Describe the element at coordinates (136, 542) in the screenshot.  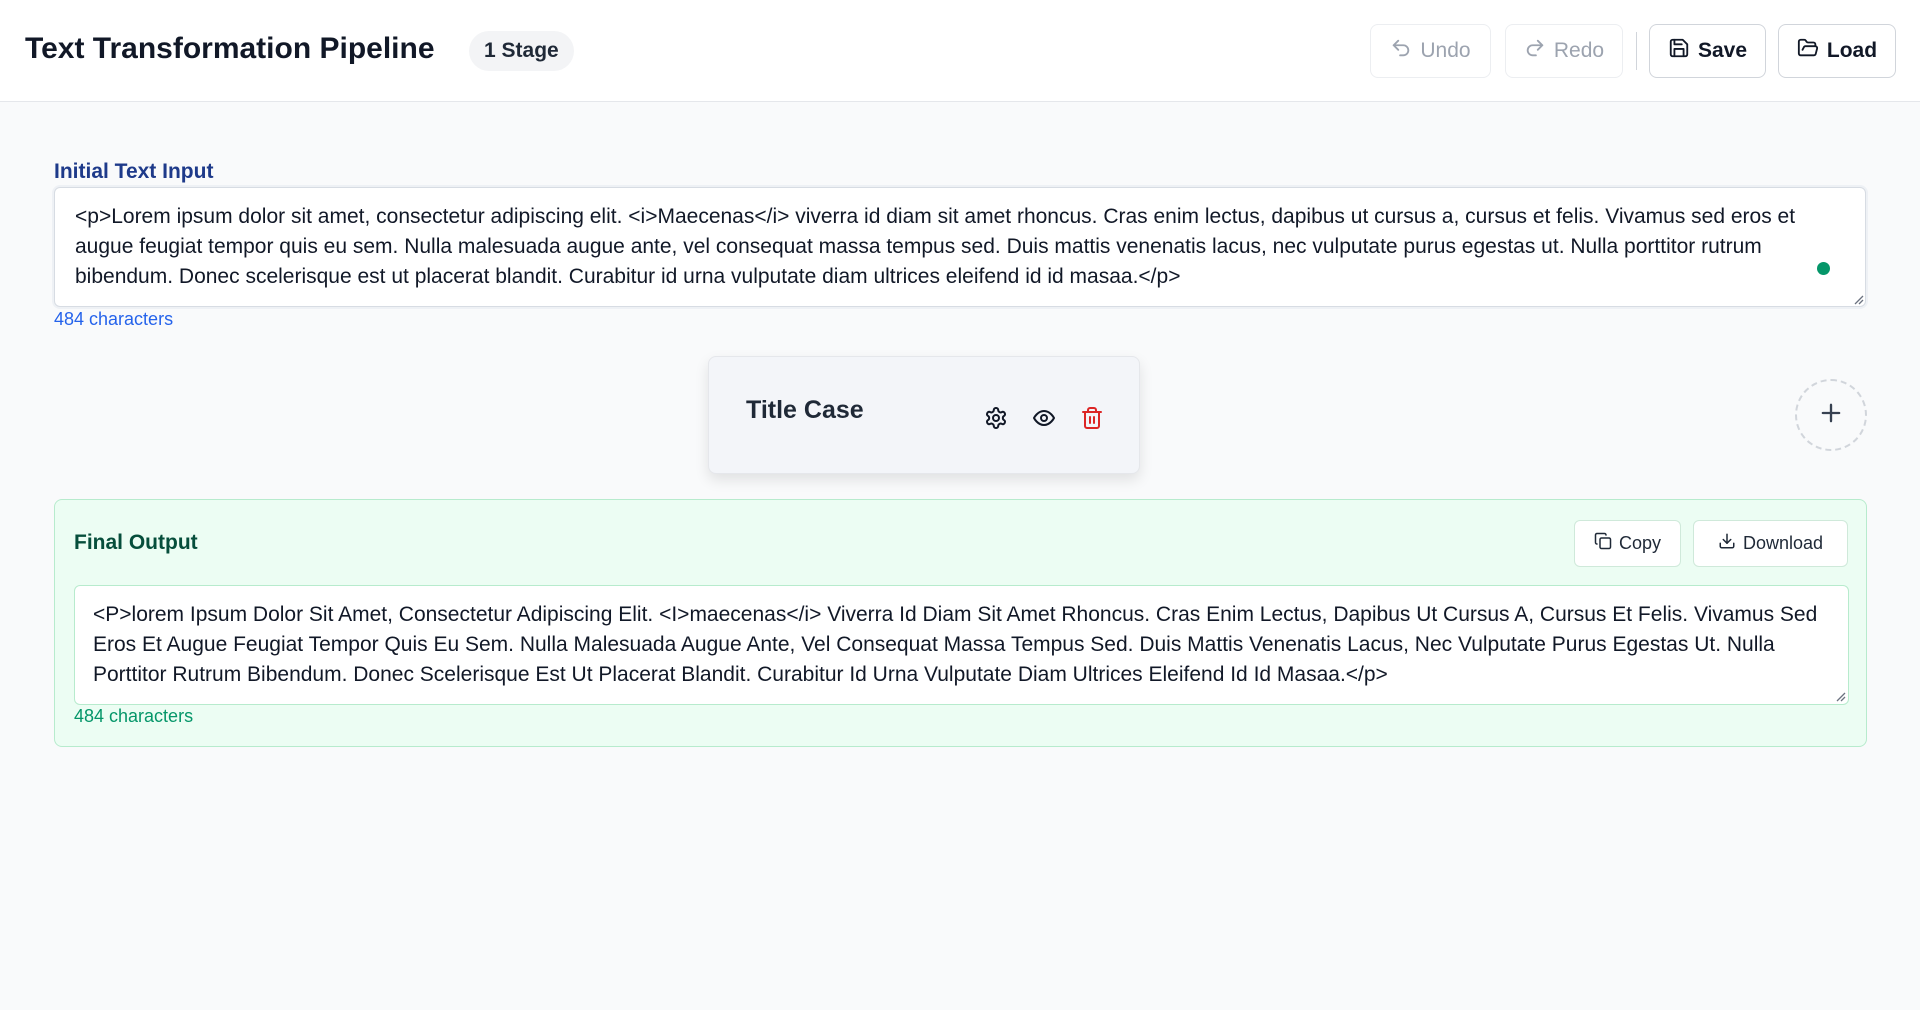
I see `output-title: Final Output` at that location.